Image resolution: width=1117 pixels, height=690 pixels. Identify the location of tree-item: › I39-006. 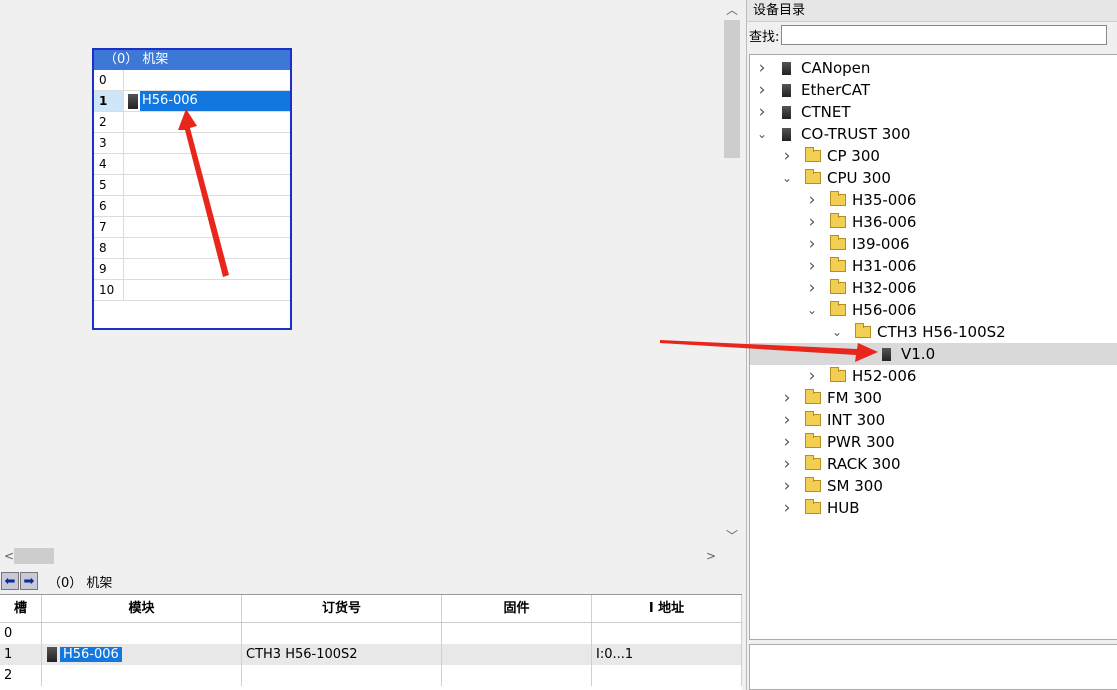
(858, 244).